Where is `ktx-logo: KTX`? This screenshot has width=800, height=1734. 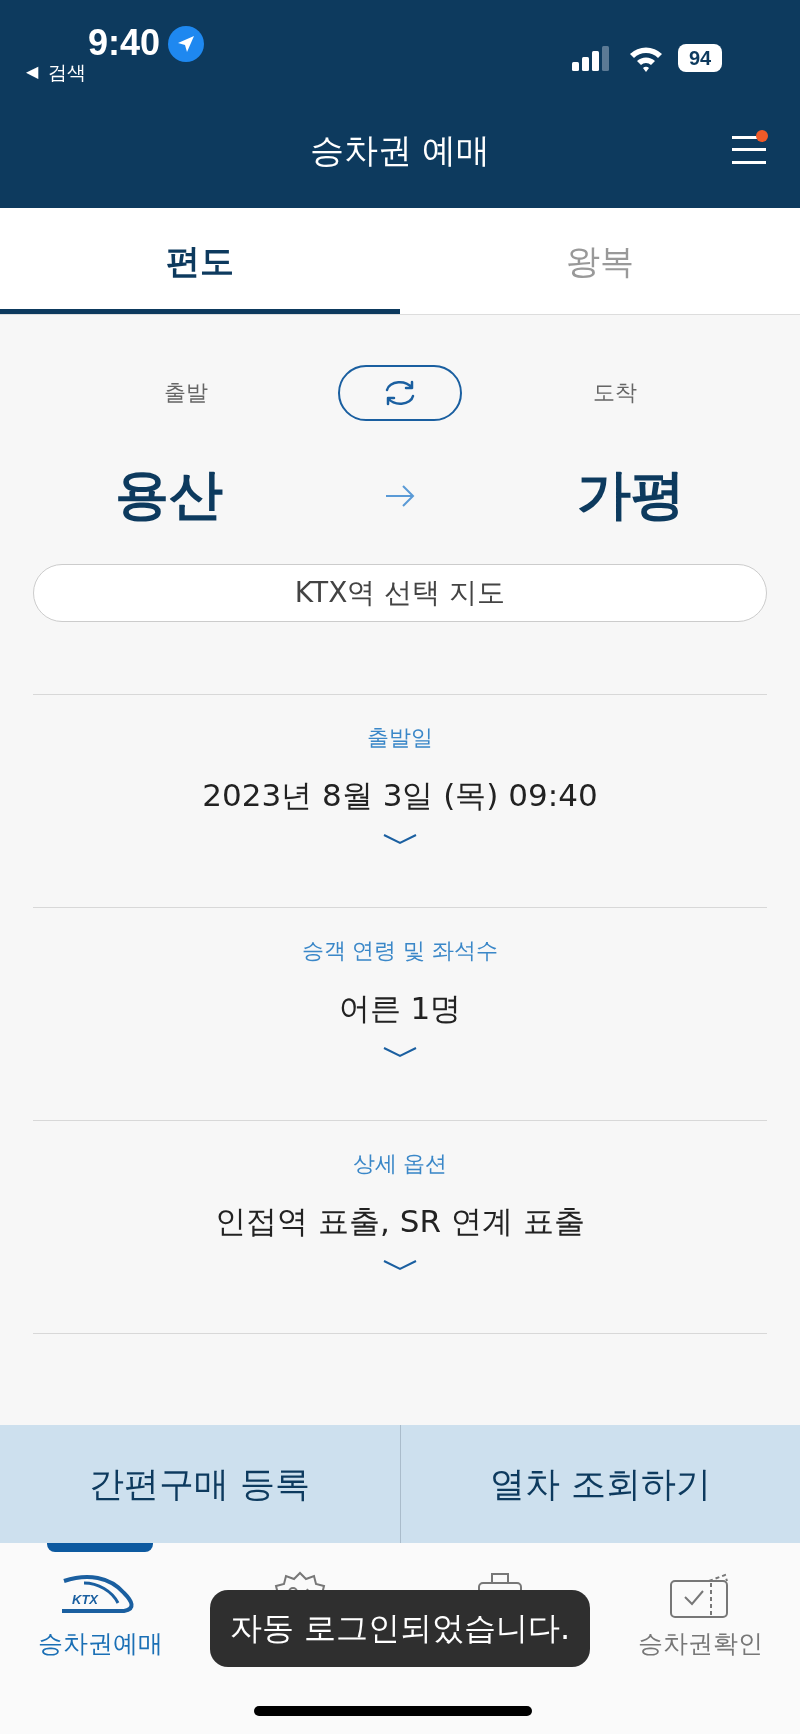
ktx-logo: KTX is located at coordinates (100, 1595).